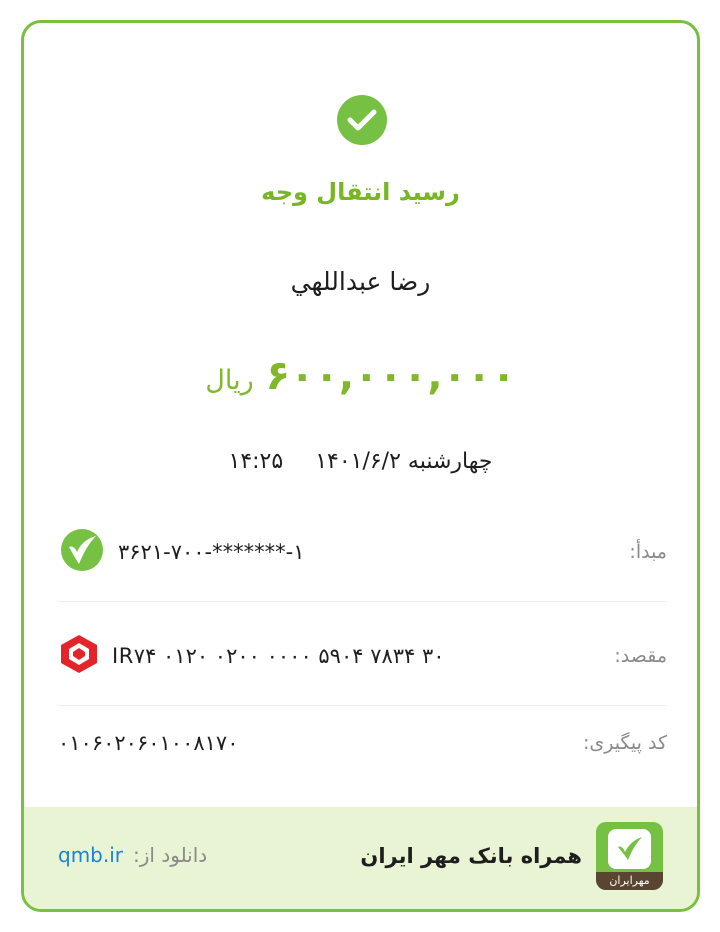  Describe the element at coordinates (362, 120) in the screenshot. I see `success-check-icon` at that location.